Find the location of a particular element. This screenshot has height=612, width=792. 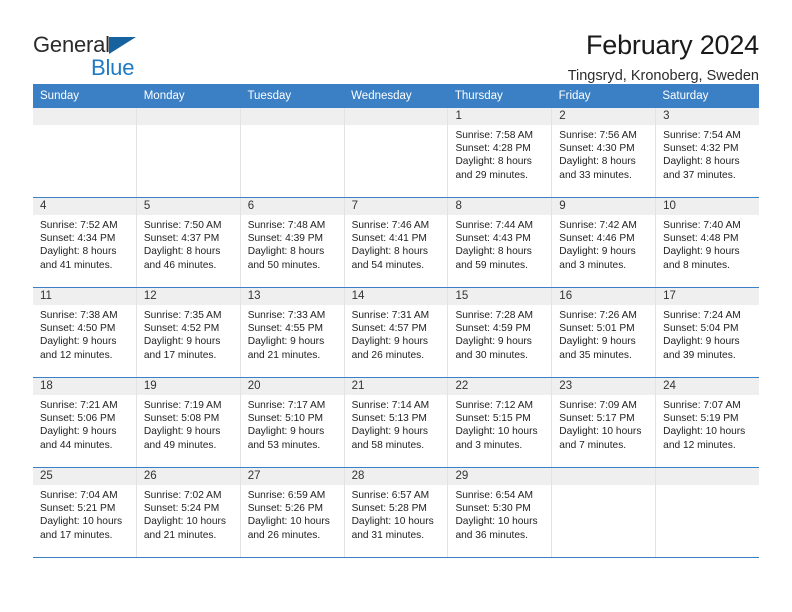

sunrise-text: Sunrise: 7:24 AM is located at coordinates (702, 315).